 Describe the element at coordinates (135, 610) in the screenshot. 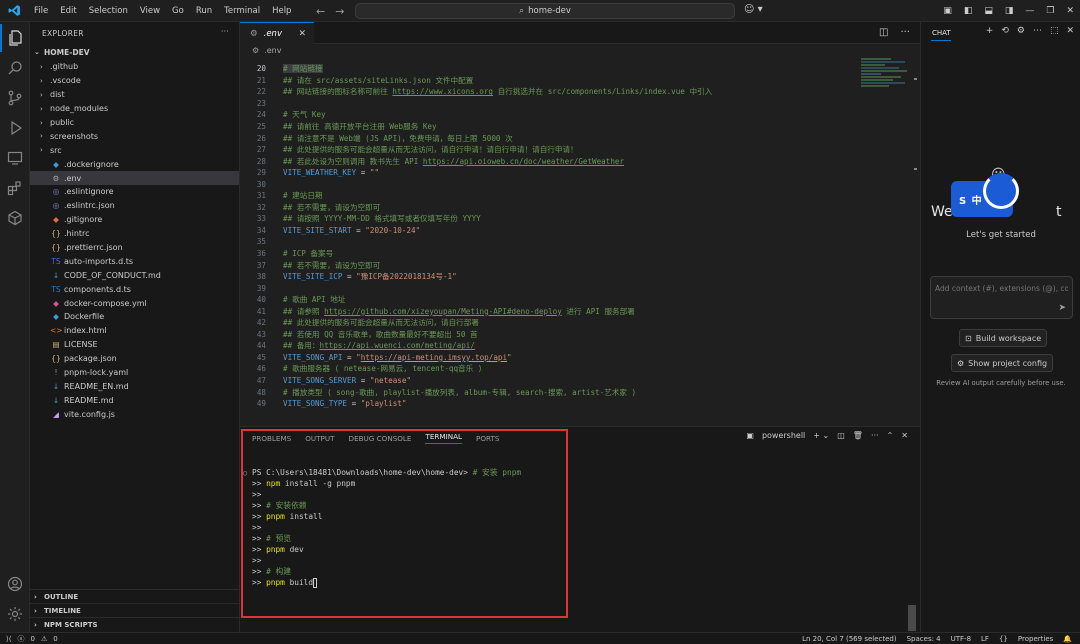

I see `timeline-section: › TIMELINE` at that location.